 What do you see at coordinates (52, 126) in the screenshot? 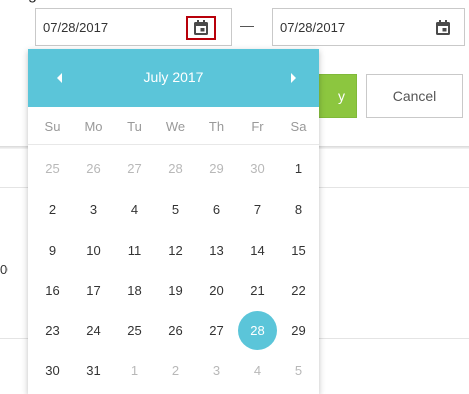
I see `weekday-label: Su` at bounding box center [52, 126].